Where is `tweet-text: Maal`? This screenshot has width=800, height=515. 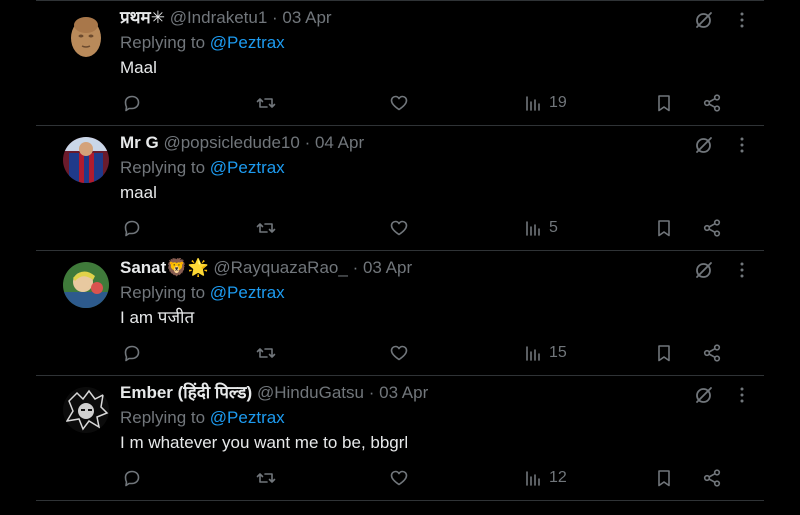
tweet-text: Maal is located at coordinates (138, 67).